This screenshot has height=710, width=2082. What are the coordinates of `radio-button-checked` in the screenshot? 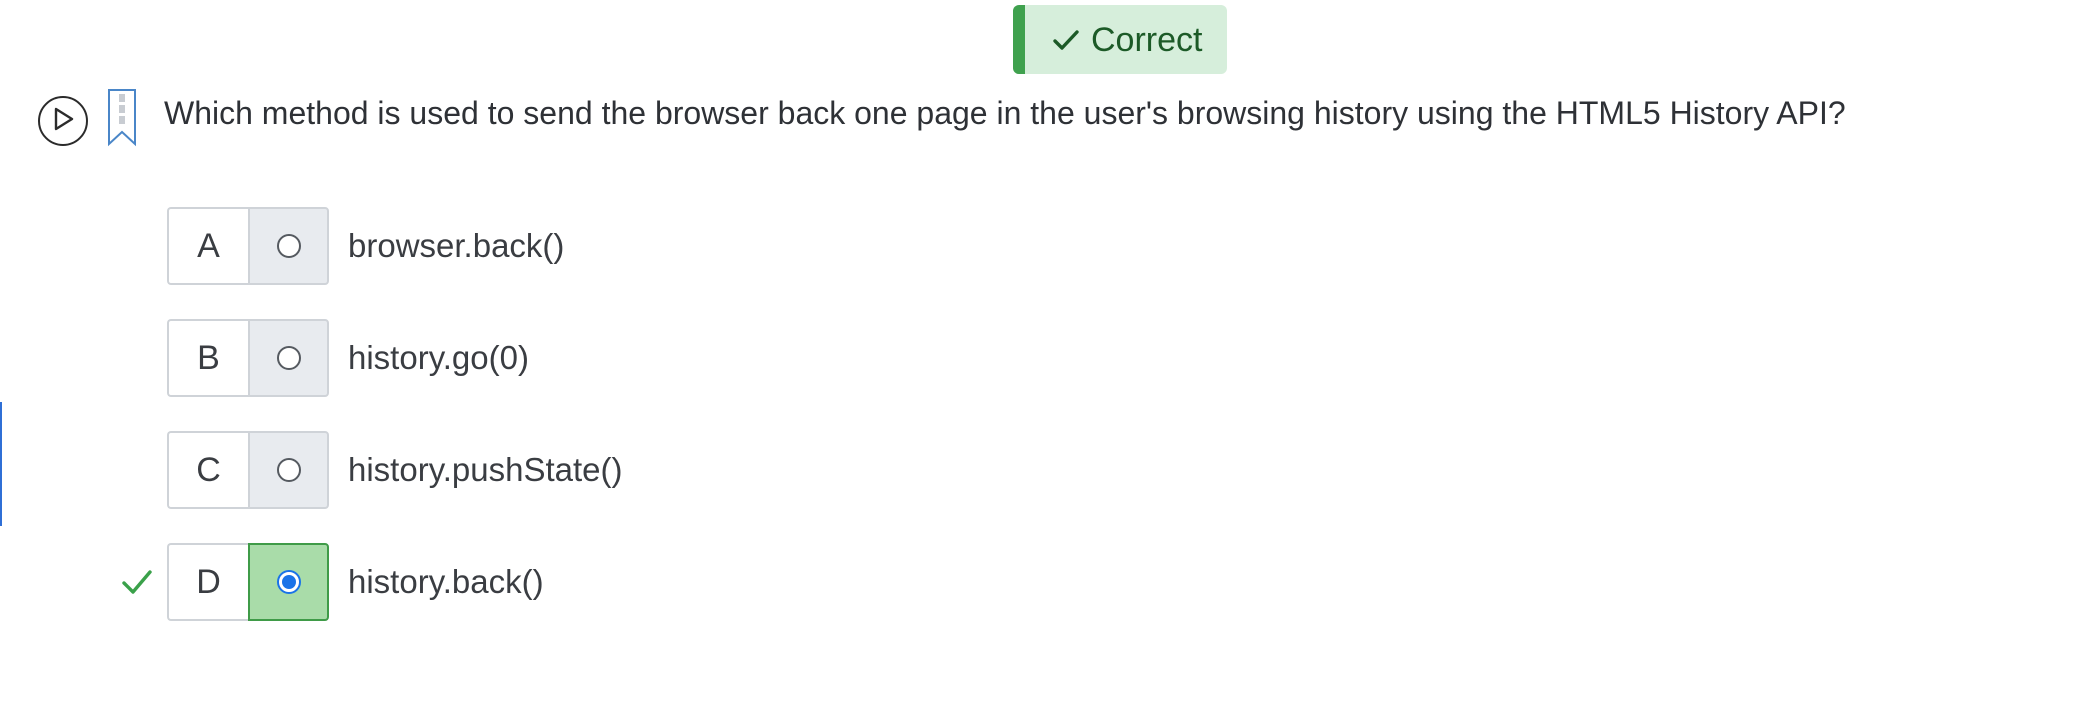 It's located at (288, 582).